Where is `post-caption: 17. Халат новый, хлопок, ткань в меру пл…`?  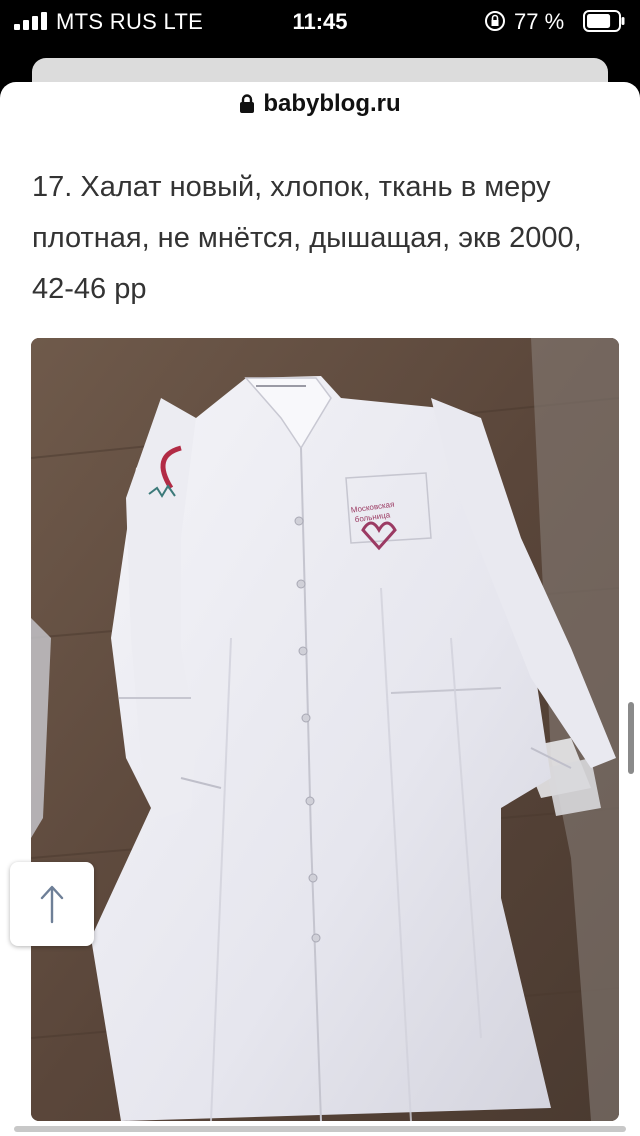
post-caption: 17. Халат новый, хлопок, ткань в меру пл… is located at coordinates (307, 238).